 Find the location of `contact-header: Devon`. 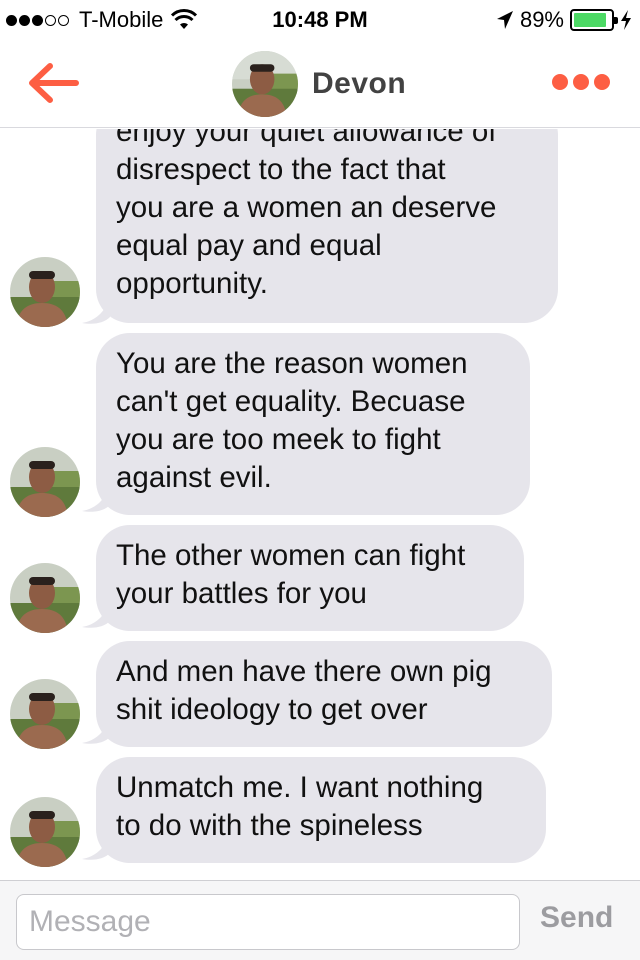

contact-header: Devon is located at coordinates (319, 84).